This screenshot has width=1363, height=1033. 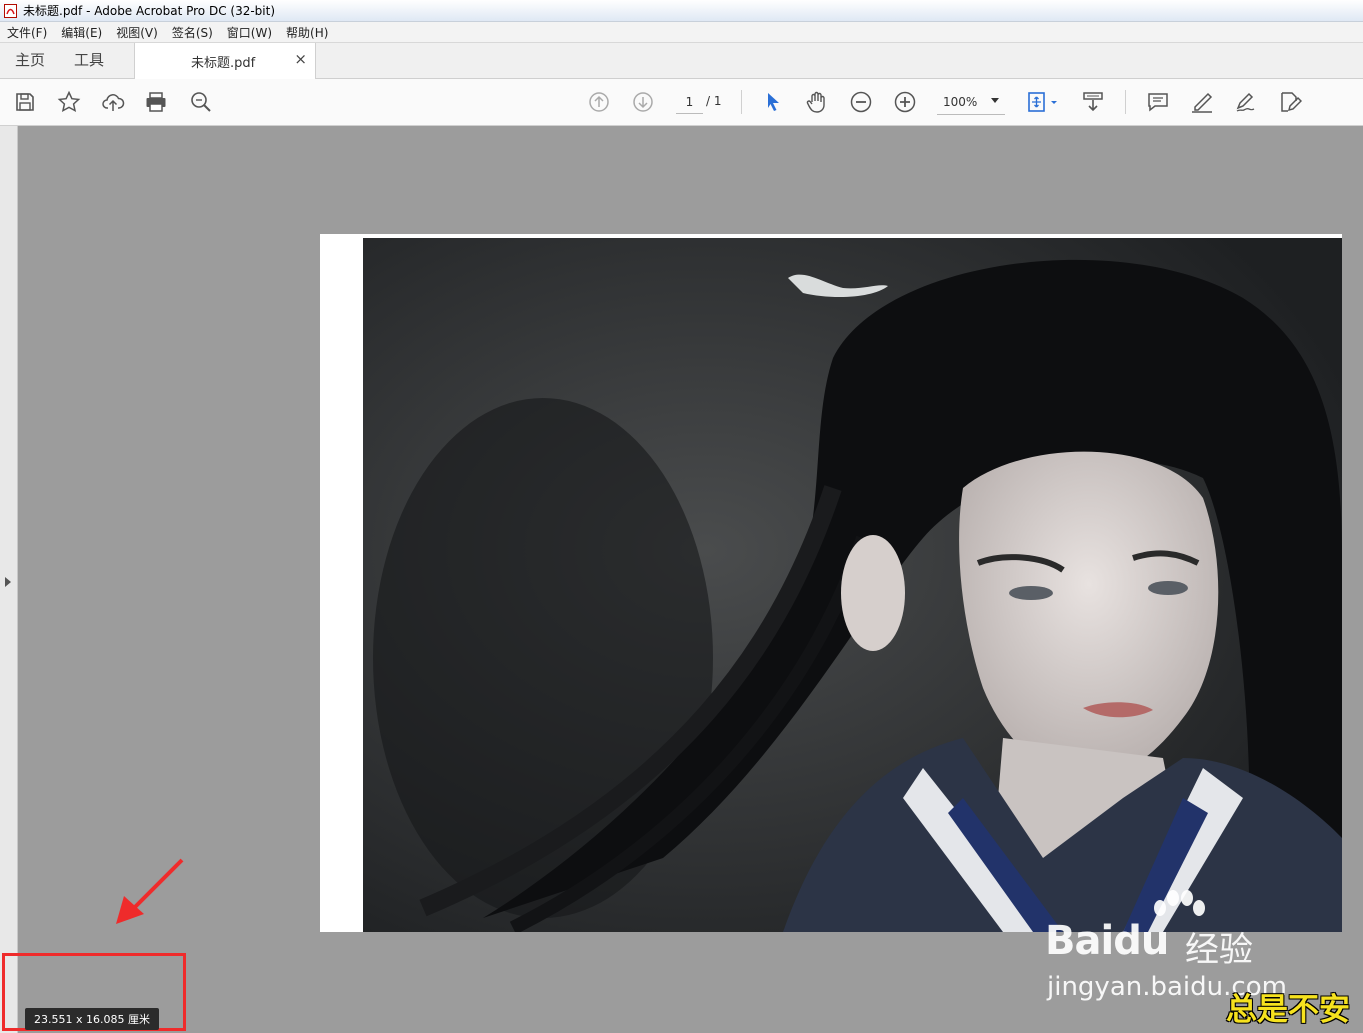 I want to click on comment-icon, so click(x=1158, y=102).